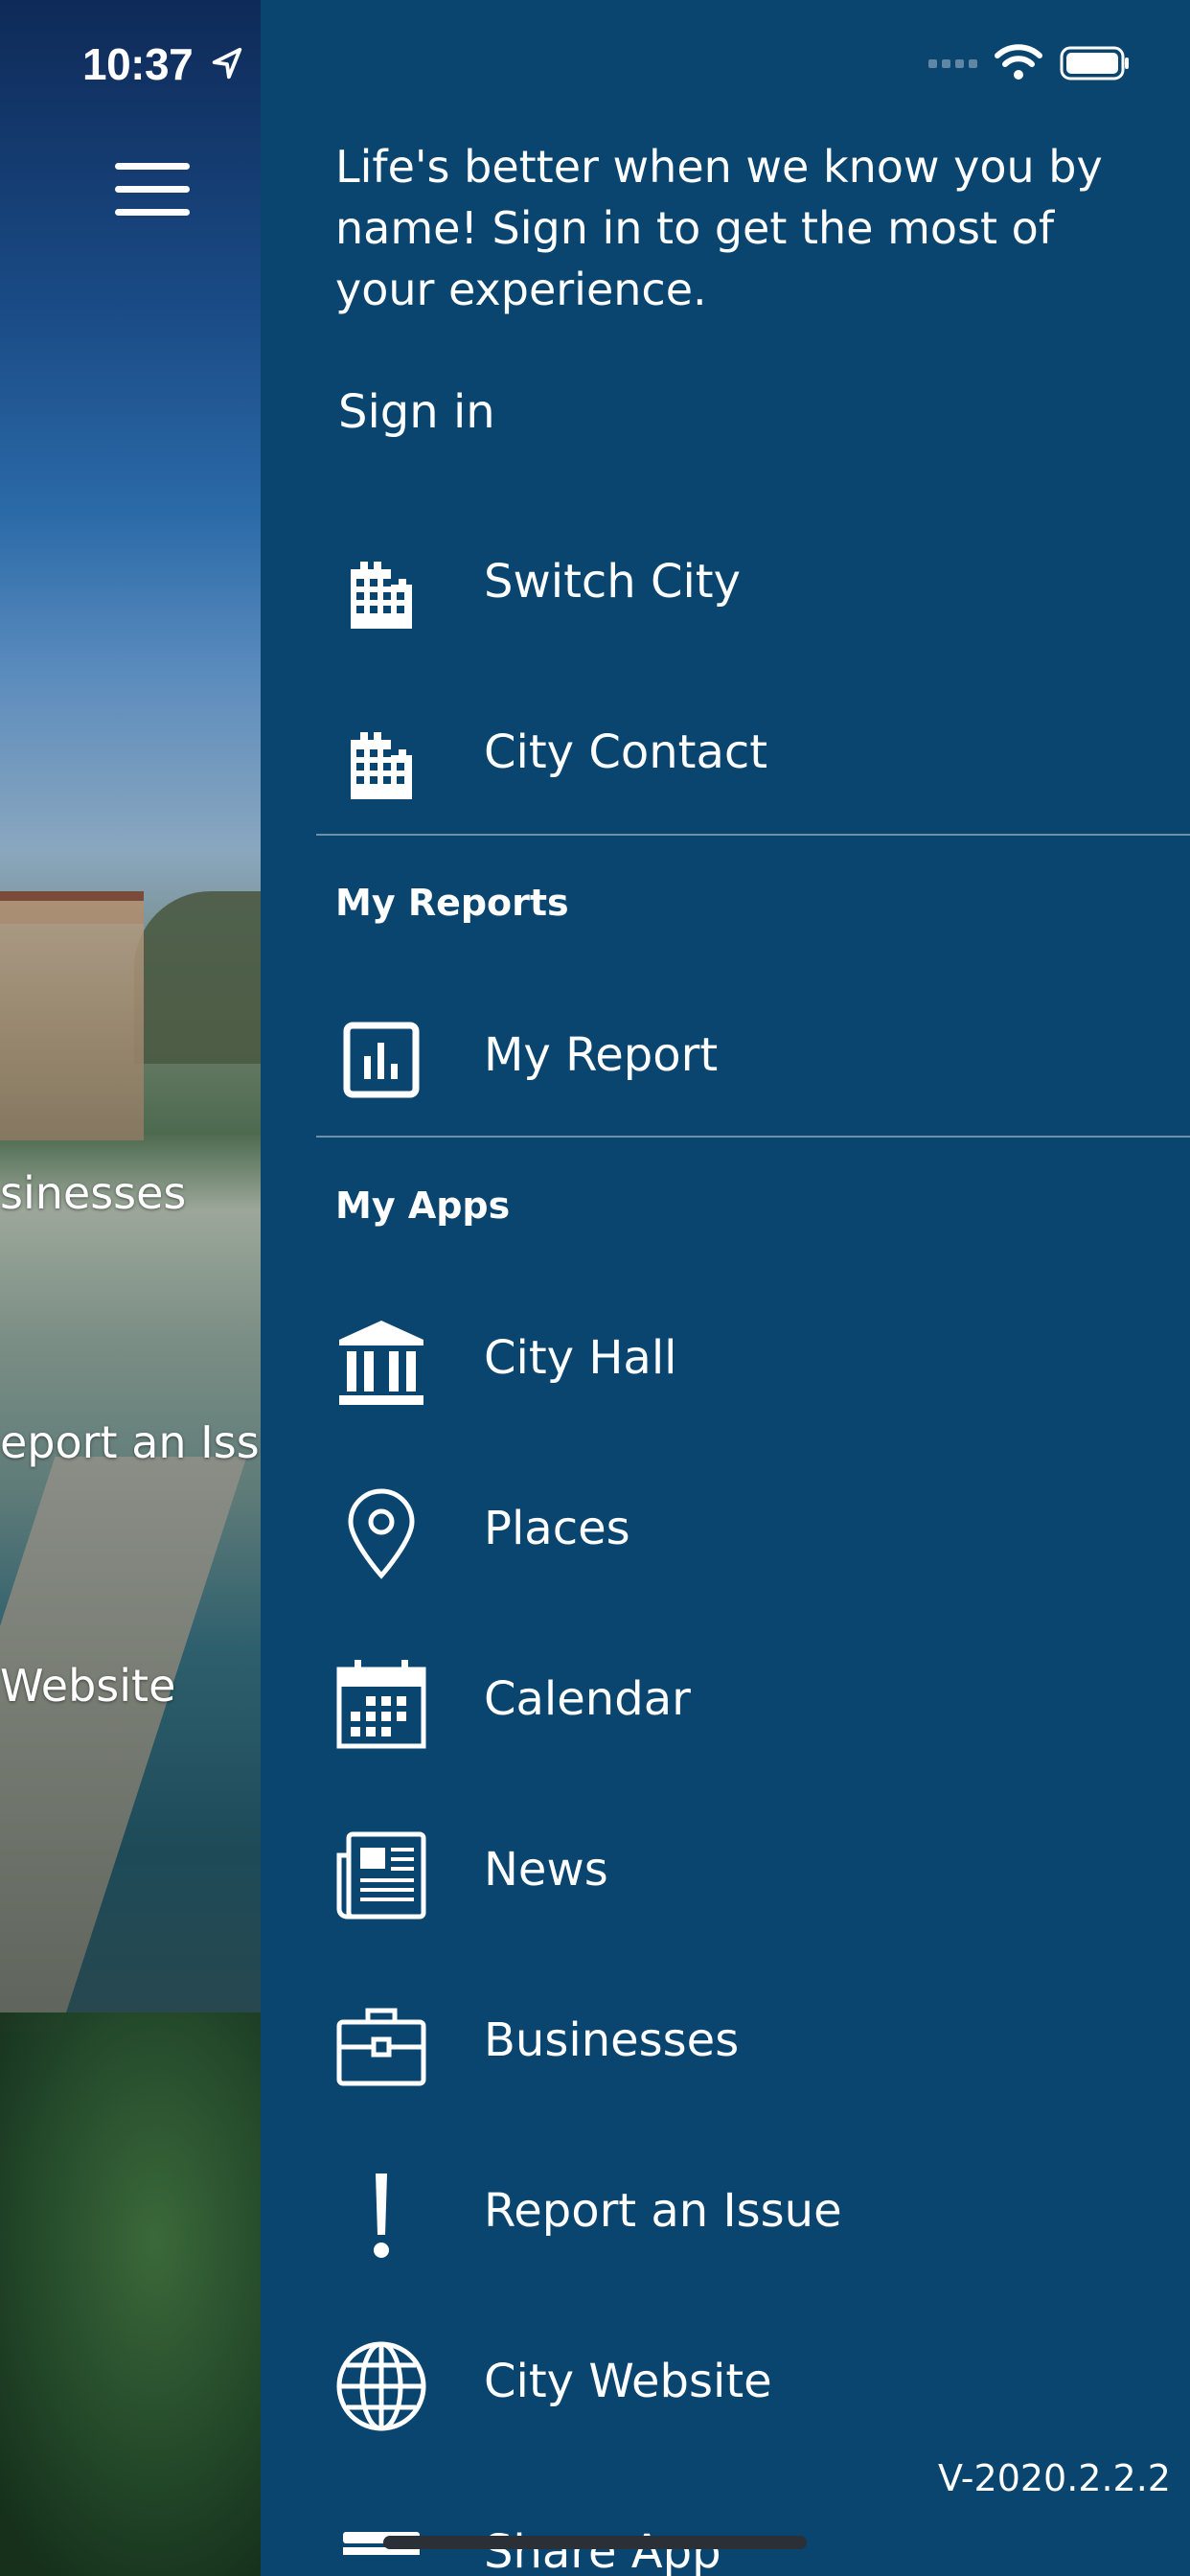 The image size is (1190, 2576). What do you see at coordinates (417, 412) in the screenshot?
I see `sign-in-link: Sign in` at bounding box center [417, 412].